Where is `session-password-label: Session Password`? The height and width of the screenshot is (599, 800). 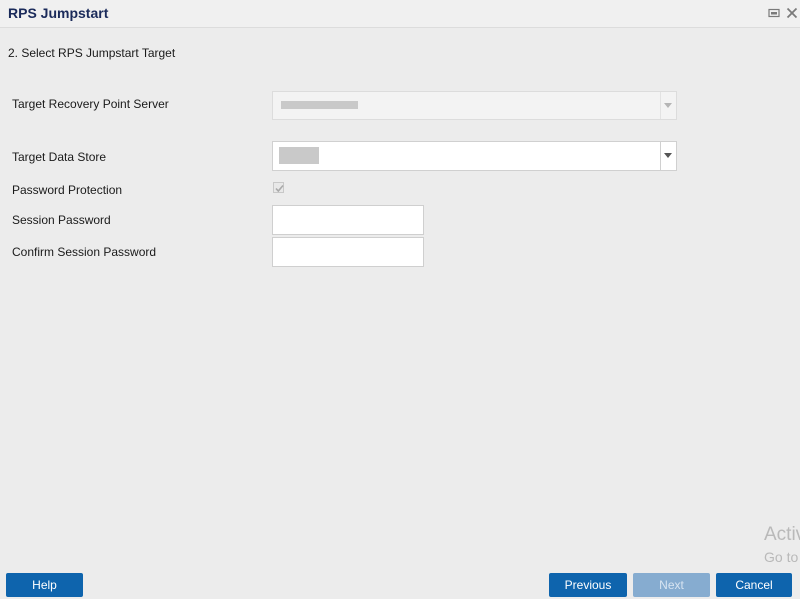
session-password-label: Session Password is located at coordinates (61, 220).